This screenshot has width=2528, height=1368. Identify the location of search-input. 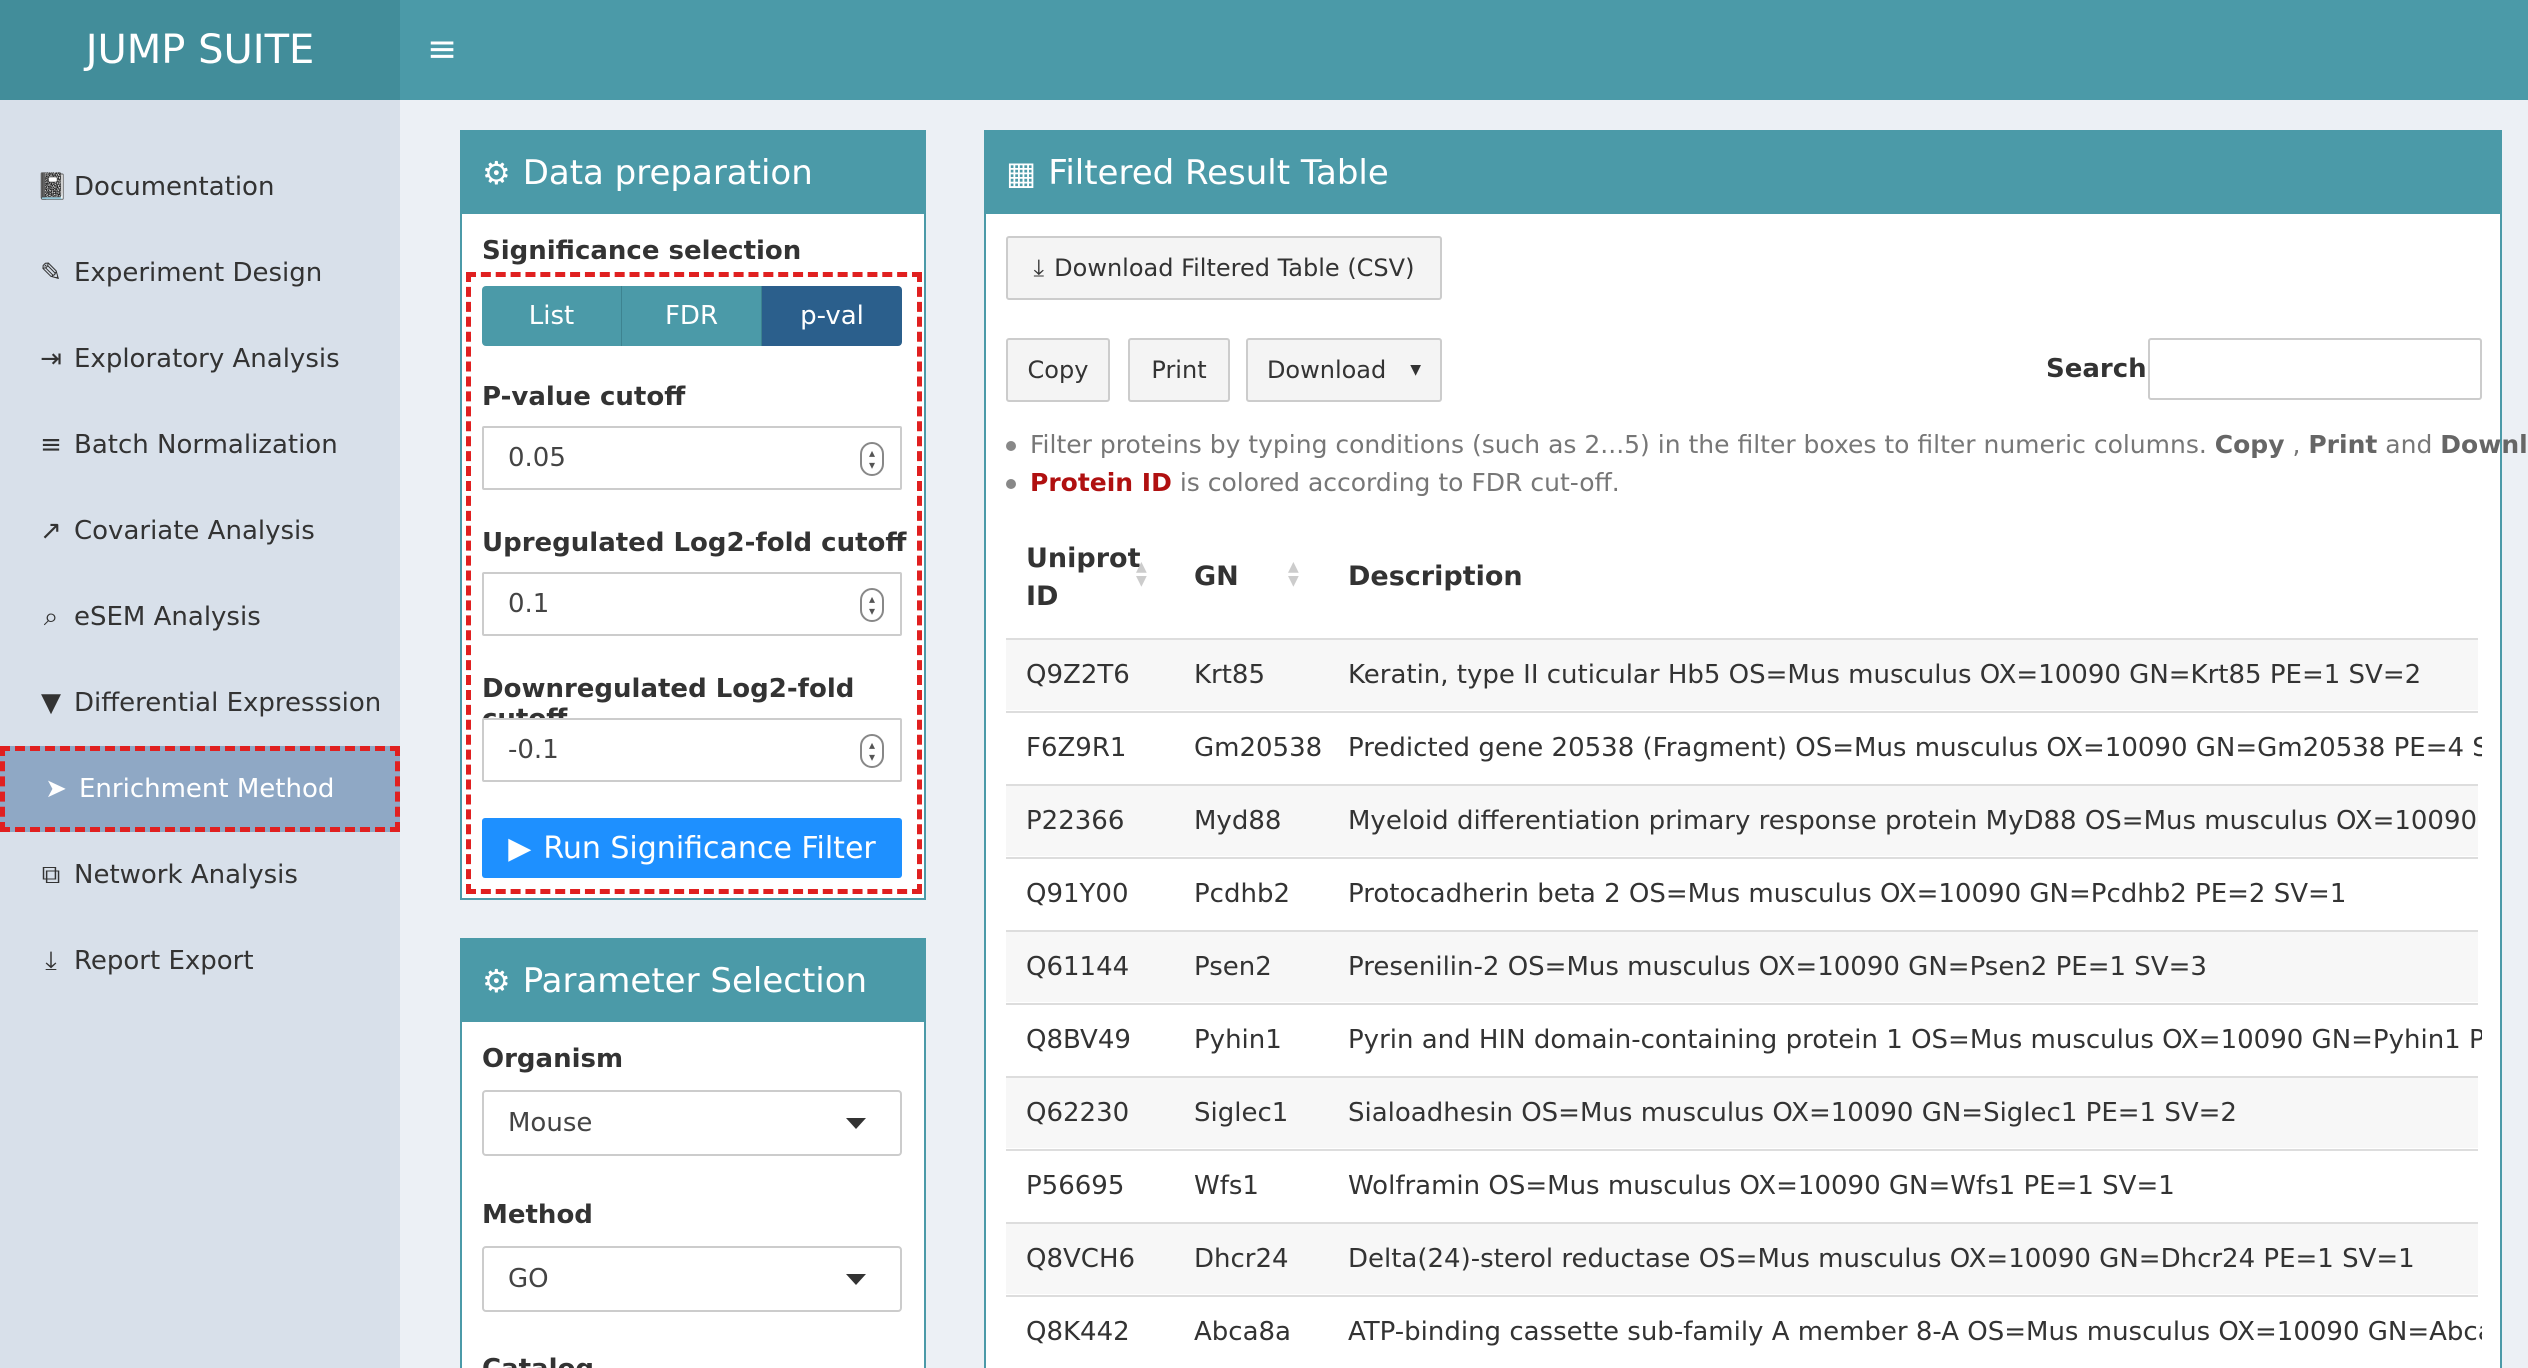
(2315, 369).